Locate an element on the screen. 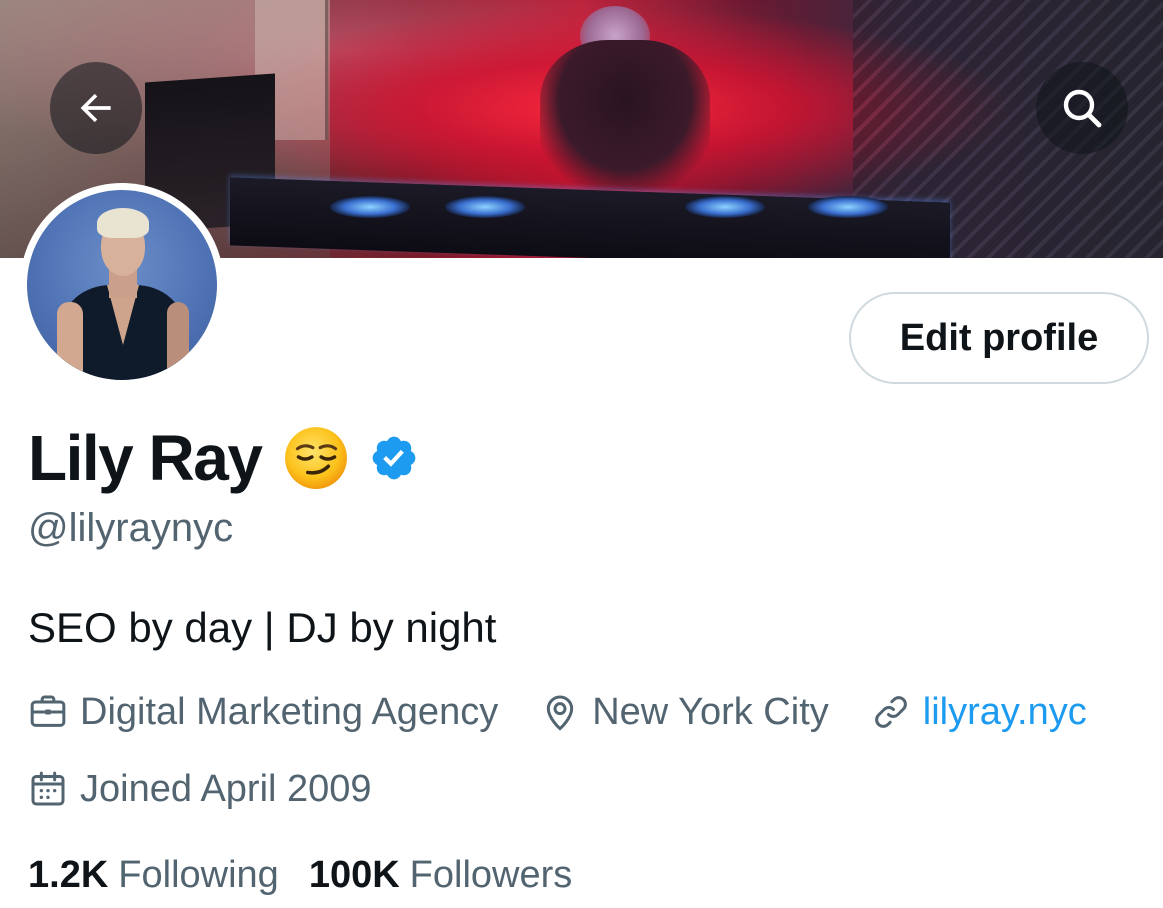  following-link: 1.2K Following is located at coordinates (153, 875).